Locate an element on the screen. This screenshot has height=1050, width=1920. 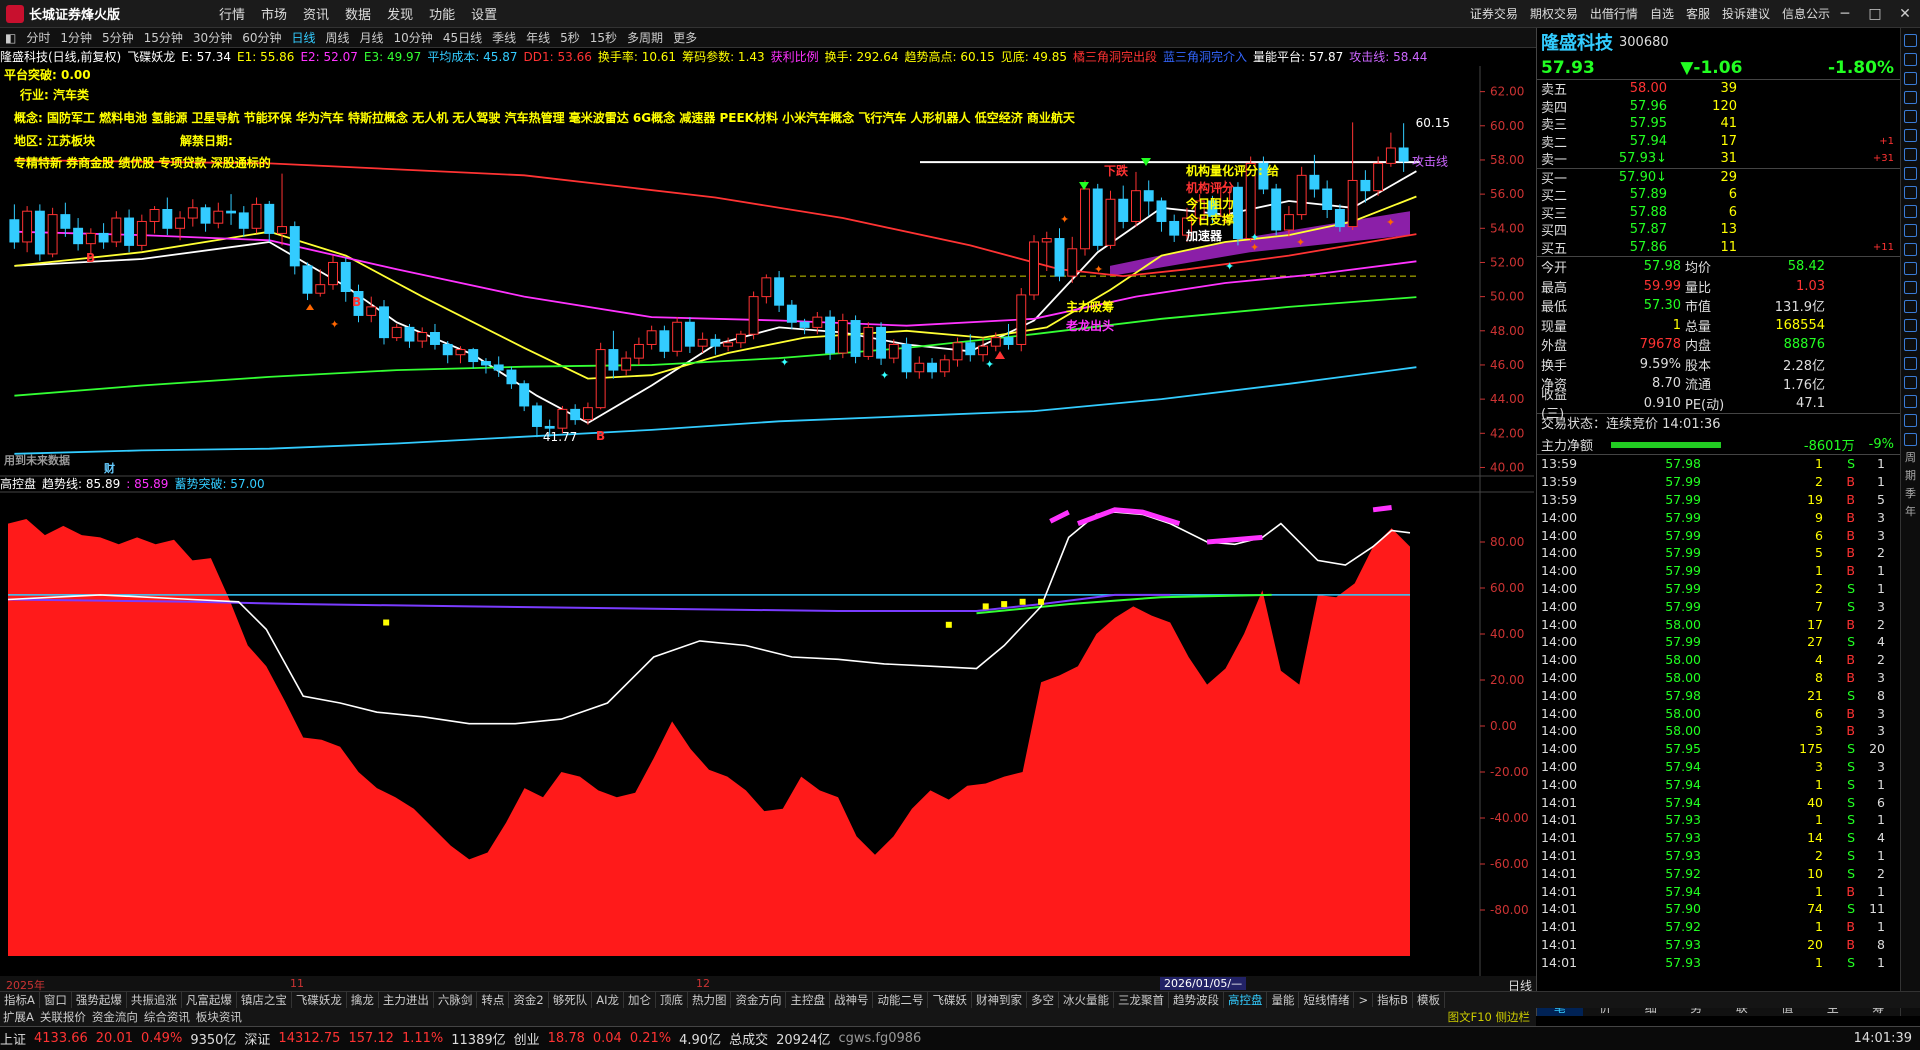
indicator-tab-9: 六脉剑 is located at coordinates (456, 1000).